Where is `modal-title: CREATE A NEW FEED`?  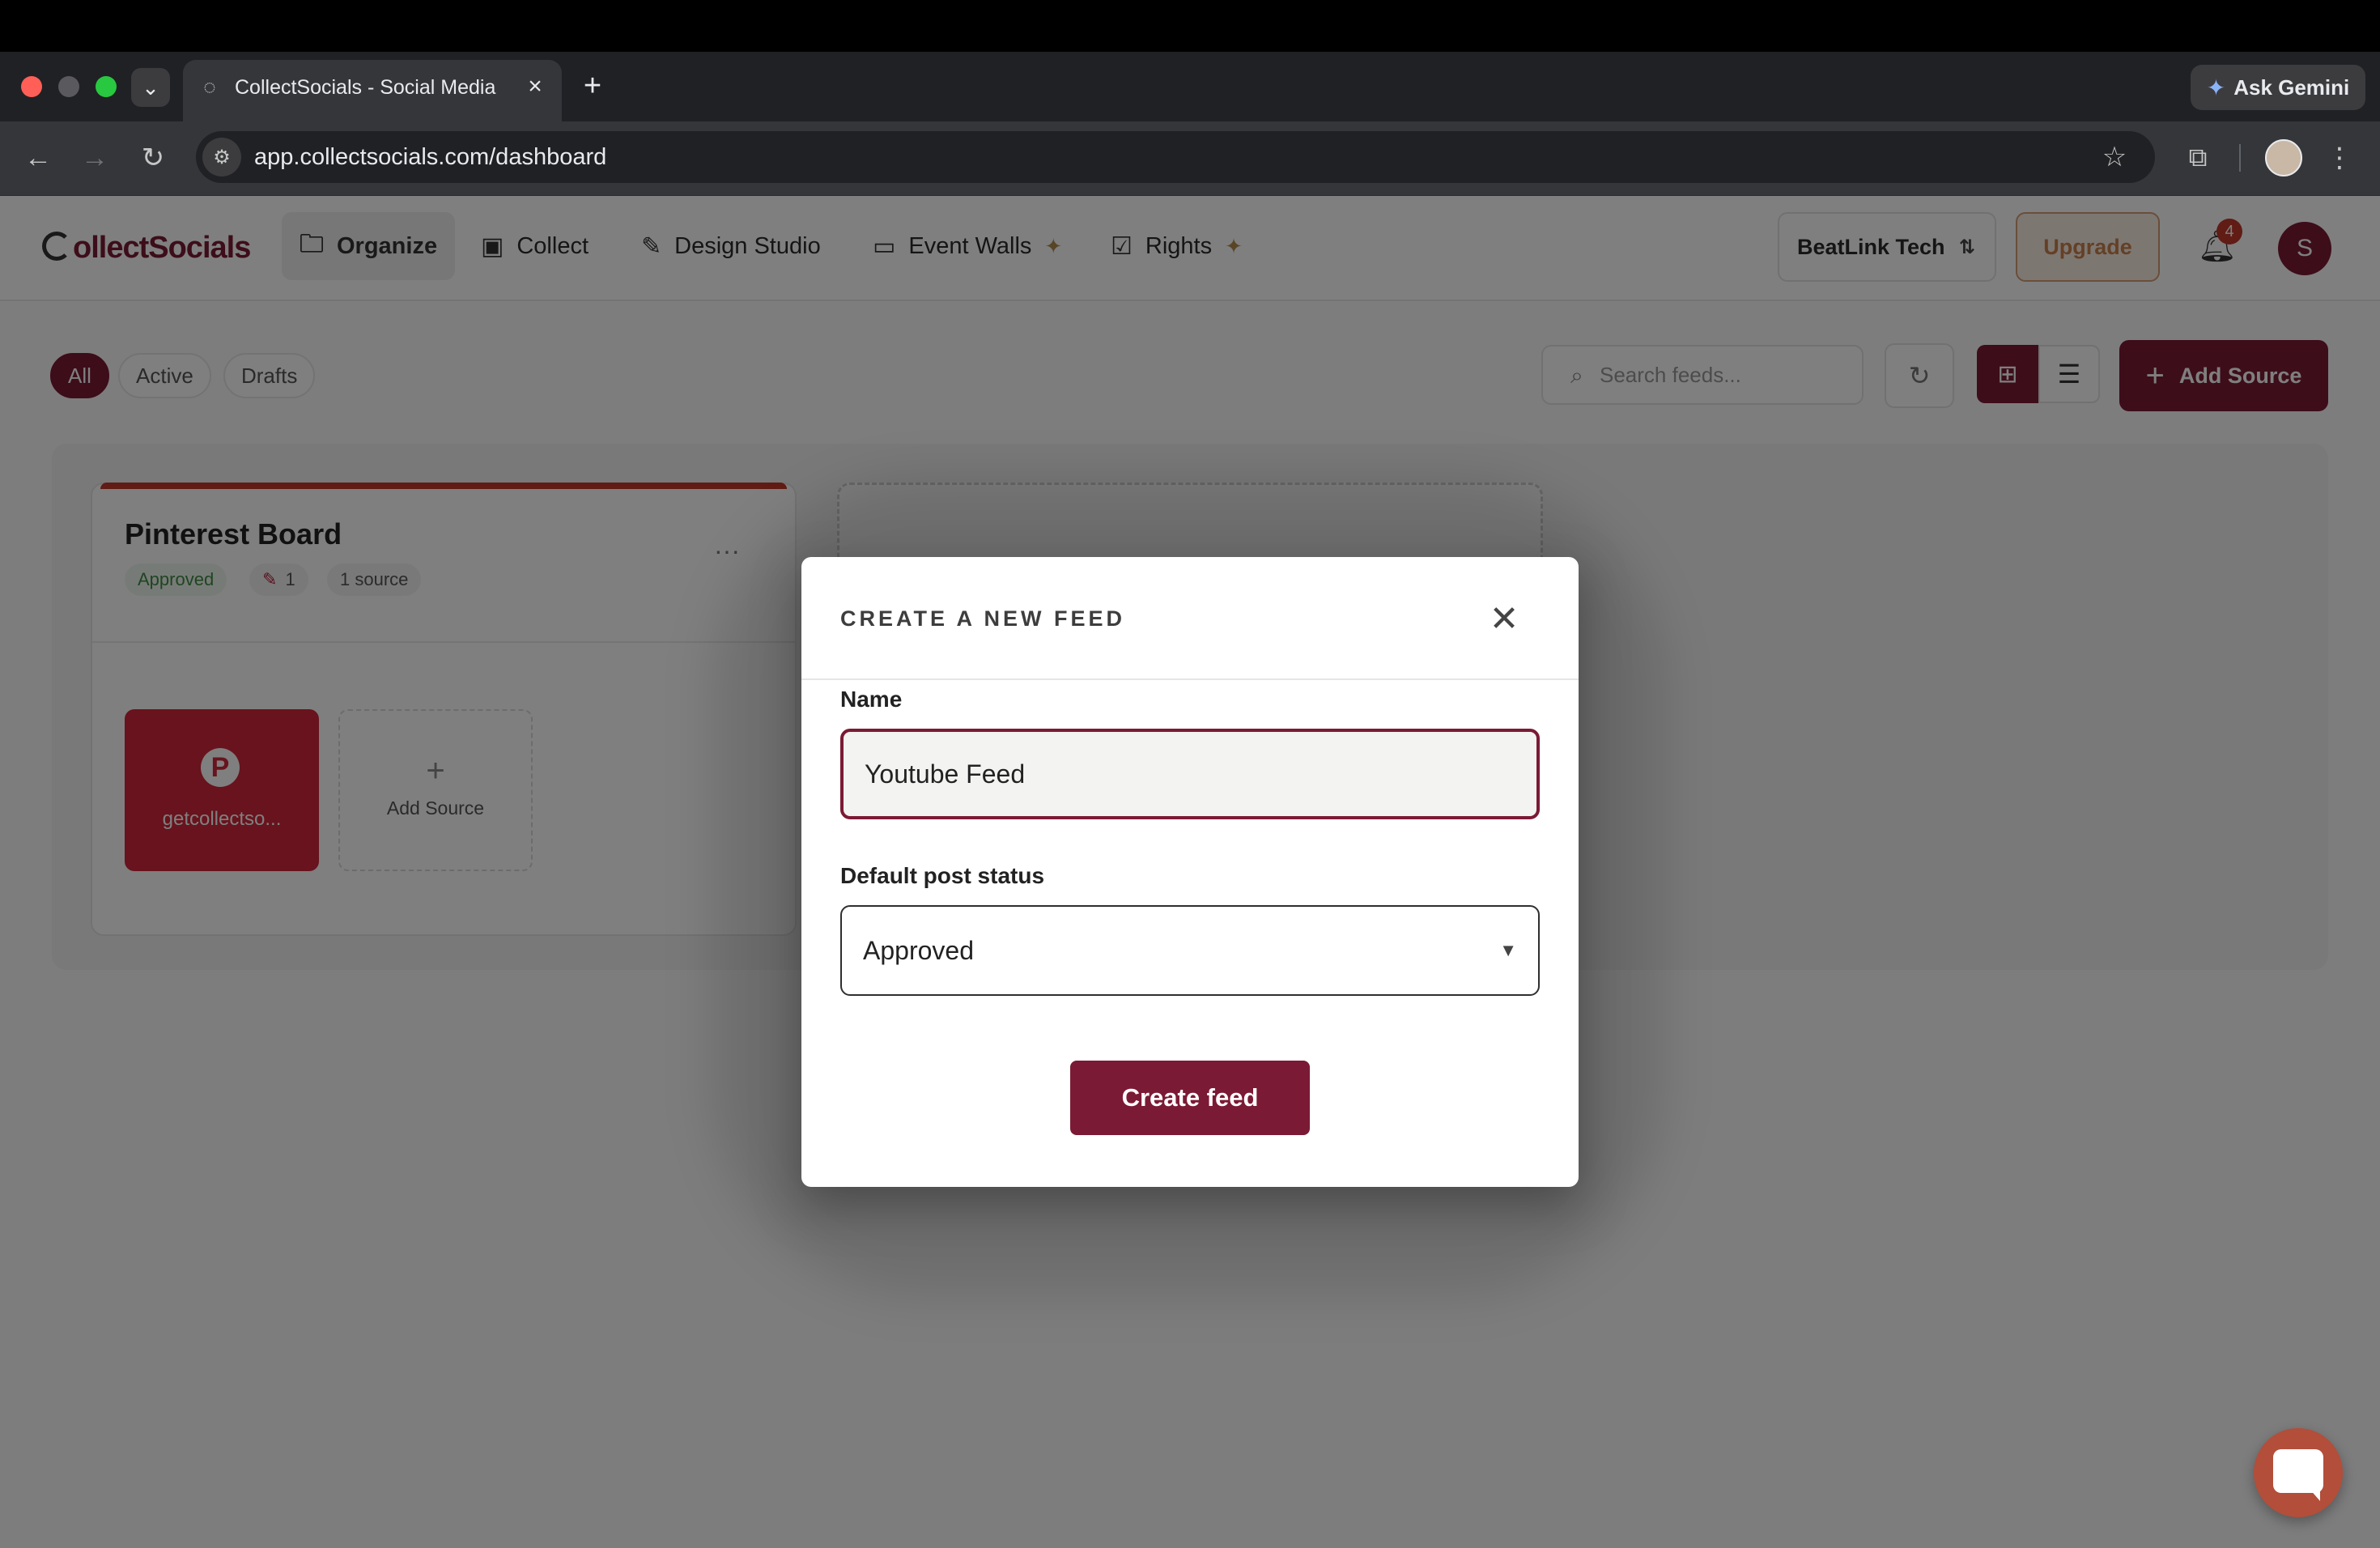 modal-title: CREATE A NEW FEED is located at coordinates (983, 618).